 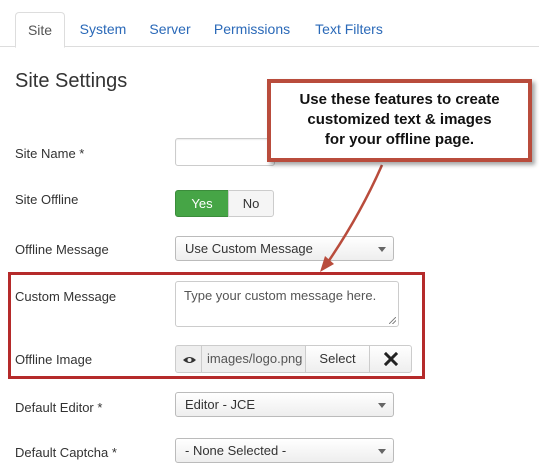 I want to click on custom-message-textarea: Type your custom message here., so click(x=287, y=304).